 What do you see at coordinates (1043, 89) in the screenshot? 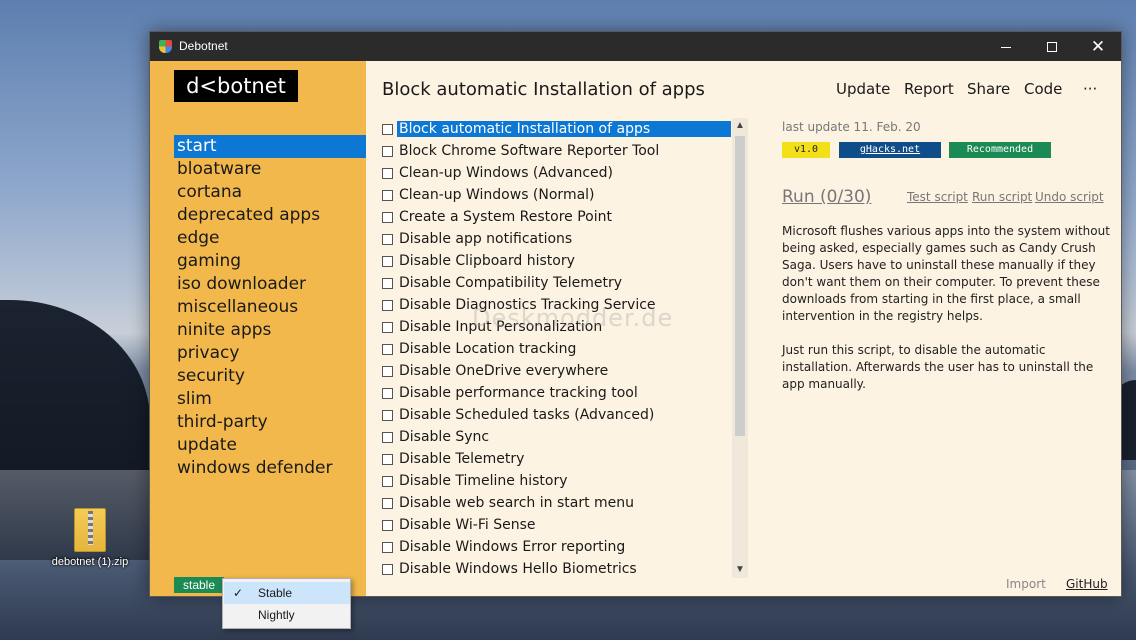
I see `nav-code: Code` at bounding box center [1043, 89].